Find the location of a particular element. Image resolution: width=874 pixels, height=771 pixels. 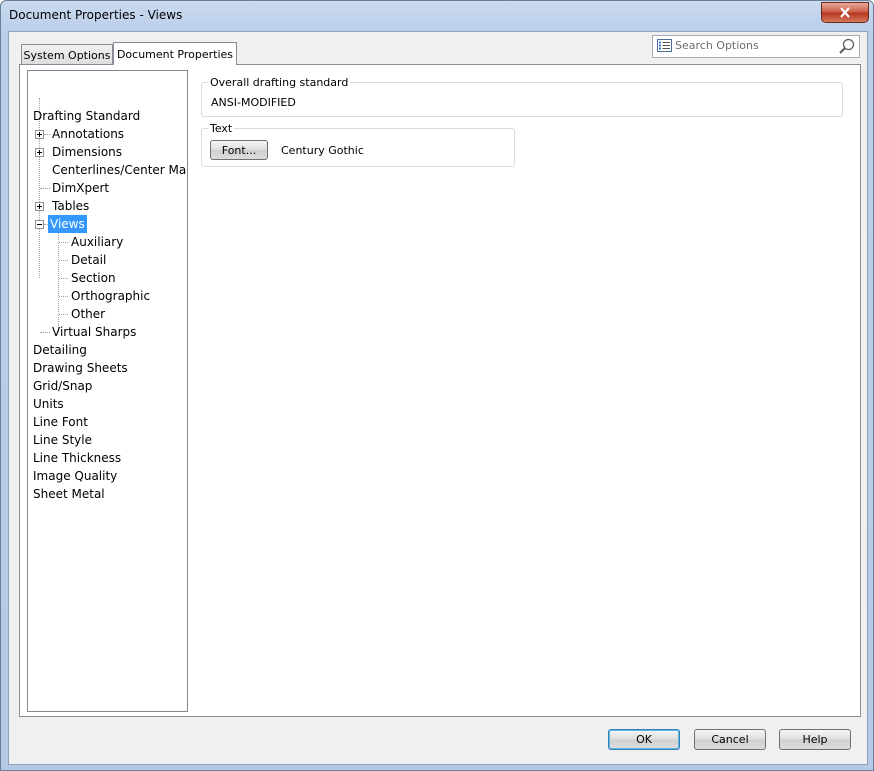

close-icon is located at coordinates (845, 12).